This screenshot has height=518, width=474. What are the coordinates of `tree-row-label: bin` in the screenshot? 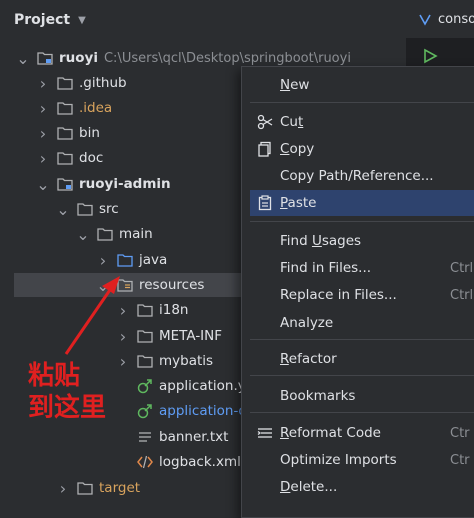 It's located at (89, 133).